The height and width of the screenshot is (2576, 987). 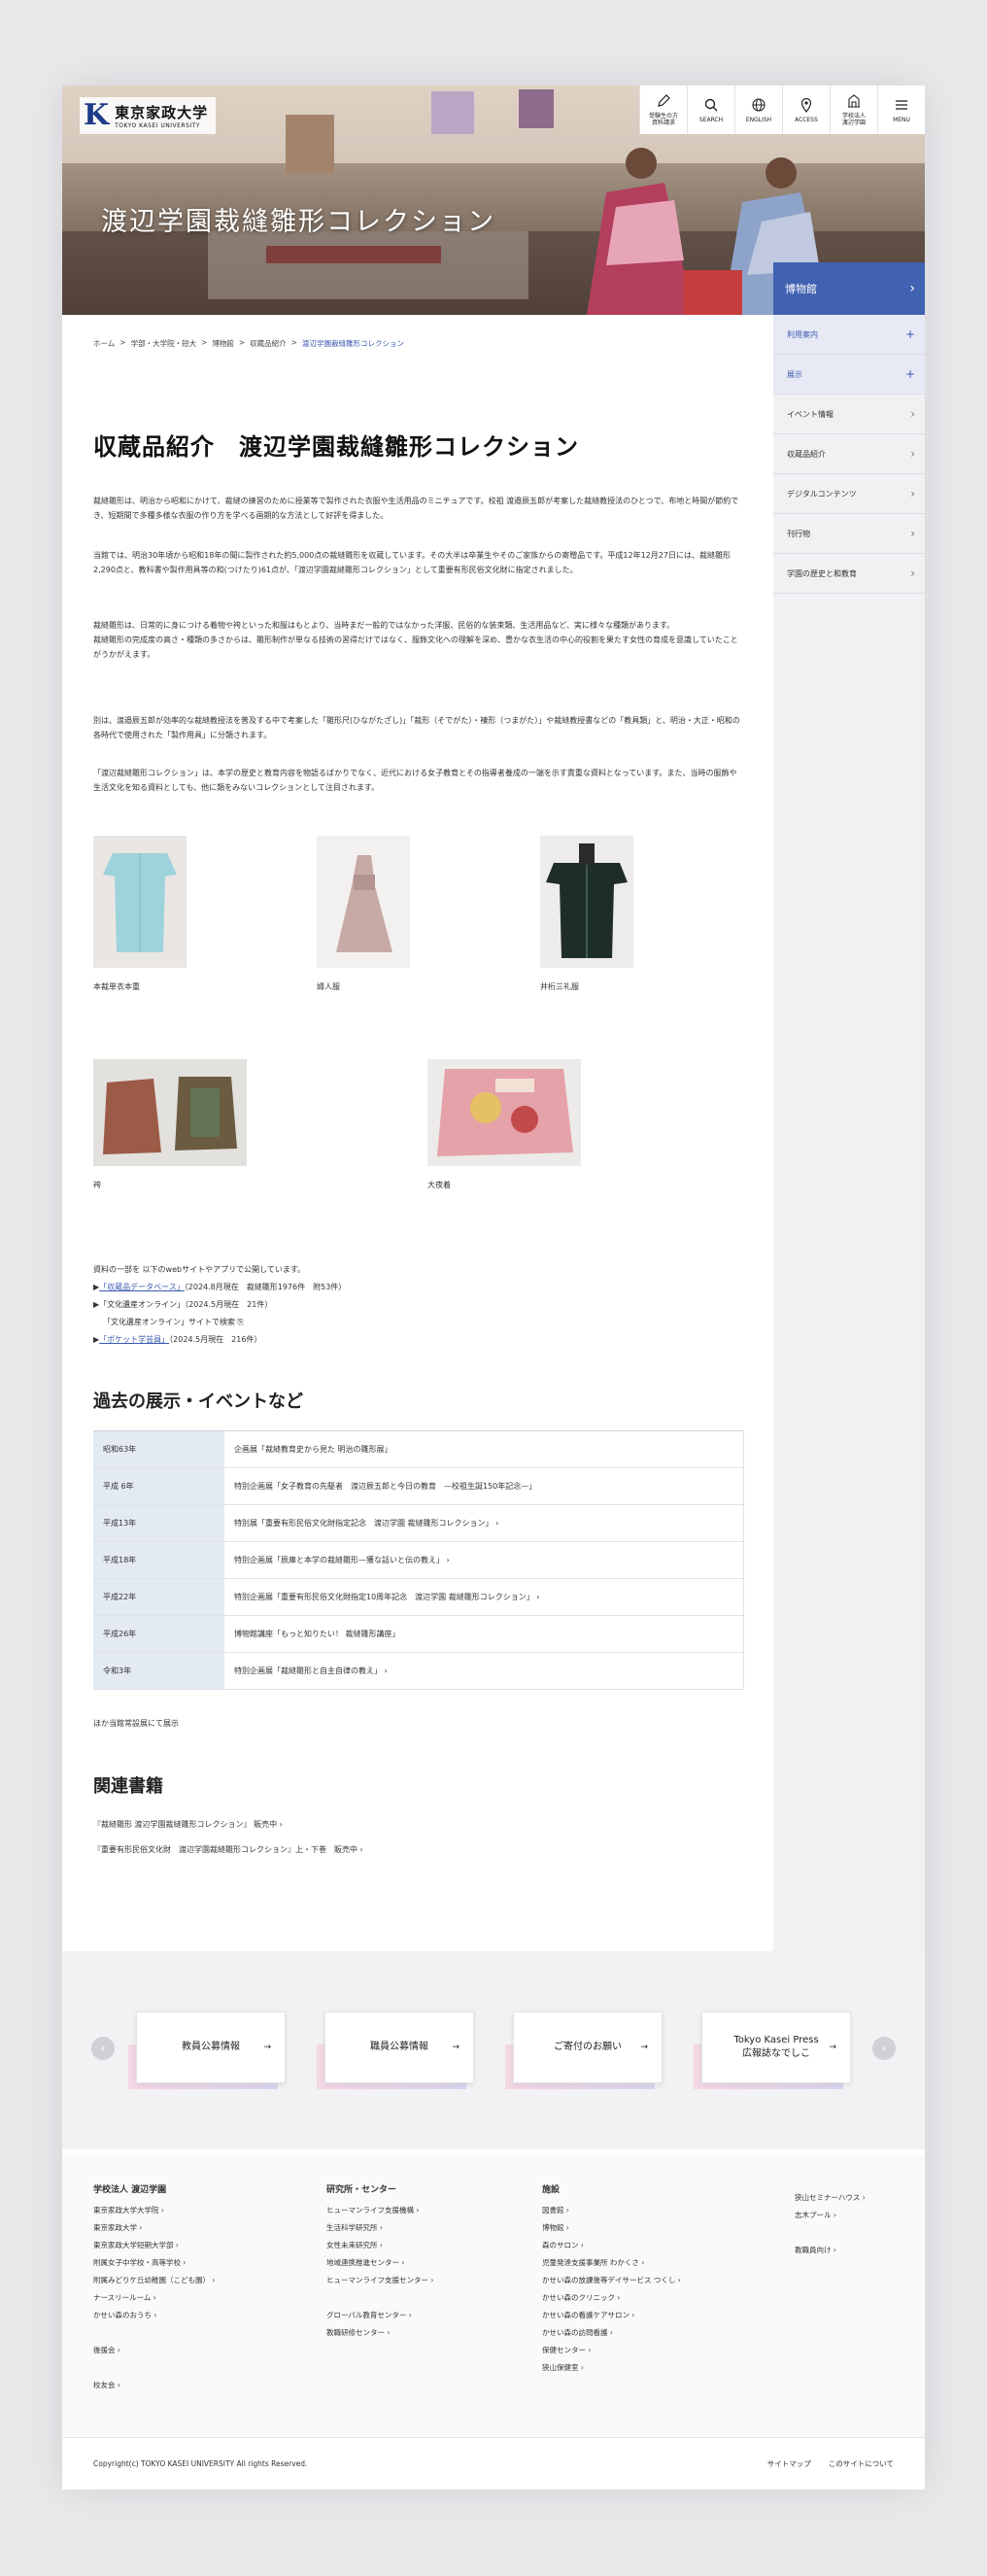 What do you see at coordinates (849, 414) in the screenshot?
I see `sidebar-item-events: イベント情報 ›` at bounding box center [849, 414].